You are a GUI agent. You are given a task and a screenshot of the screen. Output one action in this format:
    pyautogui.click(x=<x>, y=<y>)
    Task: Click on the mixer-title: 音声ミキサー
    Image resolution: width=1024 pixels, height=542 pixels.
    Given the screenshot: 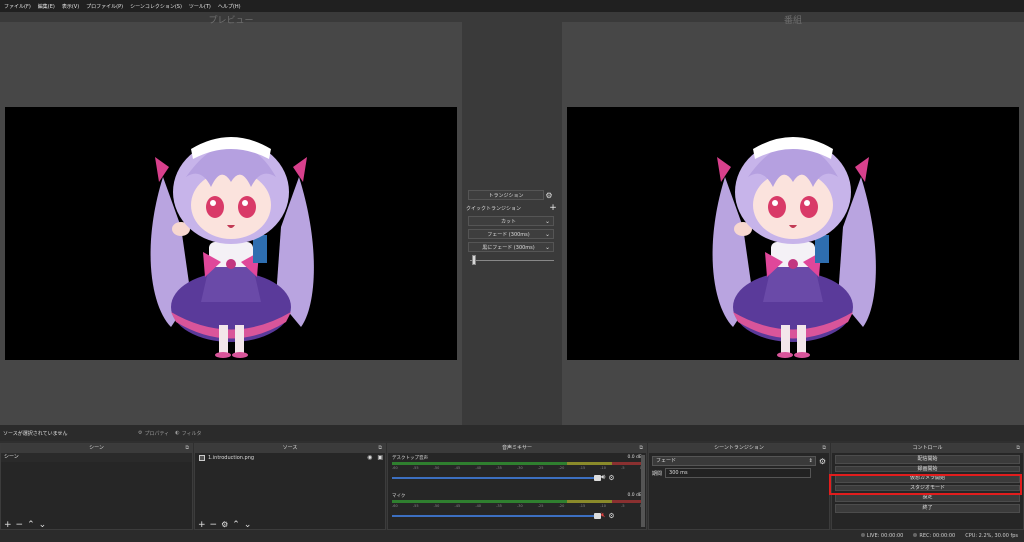 What is the action you would take?
    pyautogui.click(x=516, y=448)
    